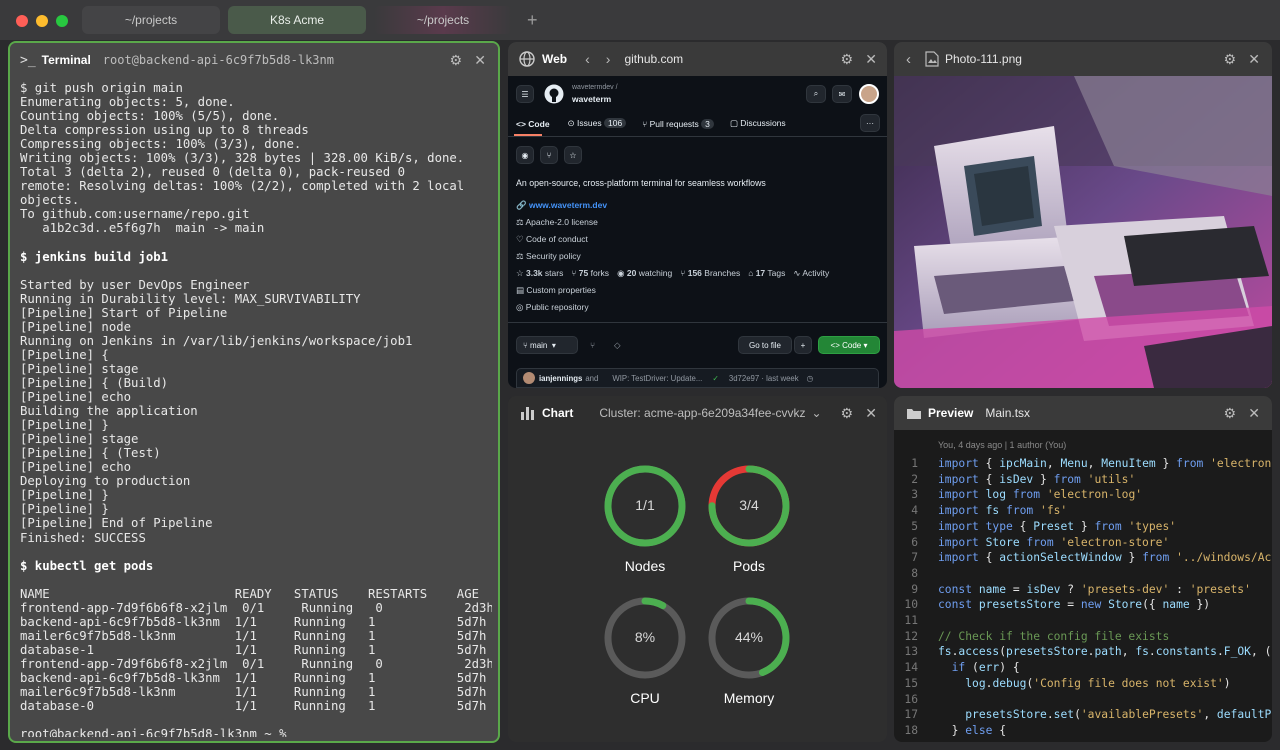 Image resolution: width=1280 pixels, height=750 pixels. Describe the element at coordinates (914, 511) in the screenshot. I see `line-number: 4` at that location.